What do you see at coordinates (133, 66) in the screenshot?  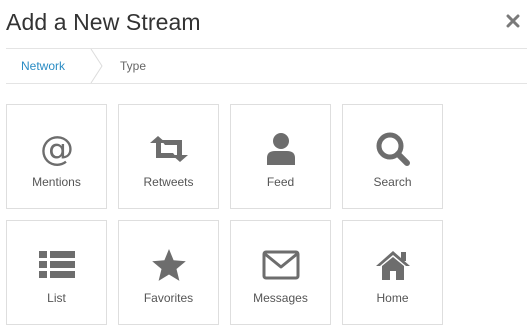 I see `breadcrumb-step-type: Type` at bounding box center [133, 66].